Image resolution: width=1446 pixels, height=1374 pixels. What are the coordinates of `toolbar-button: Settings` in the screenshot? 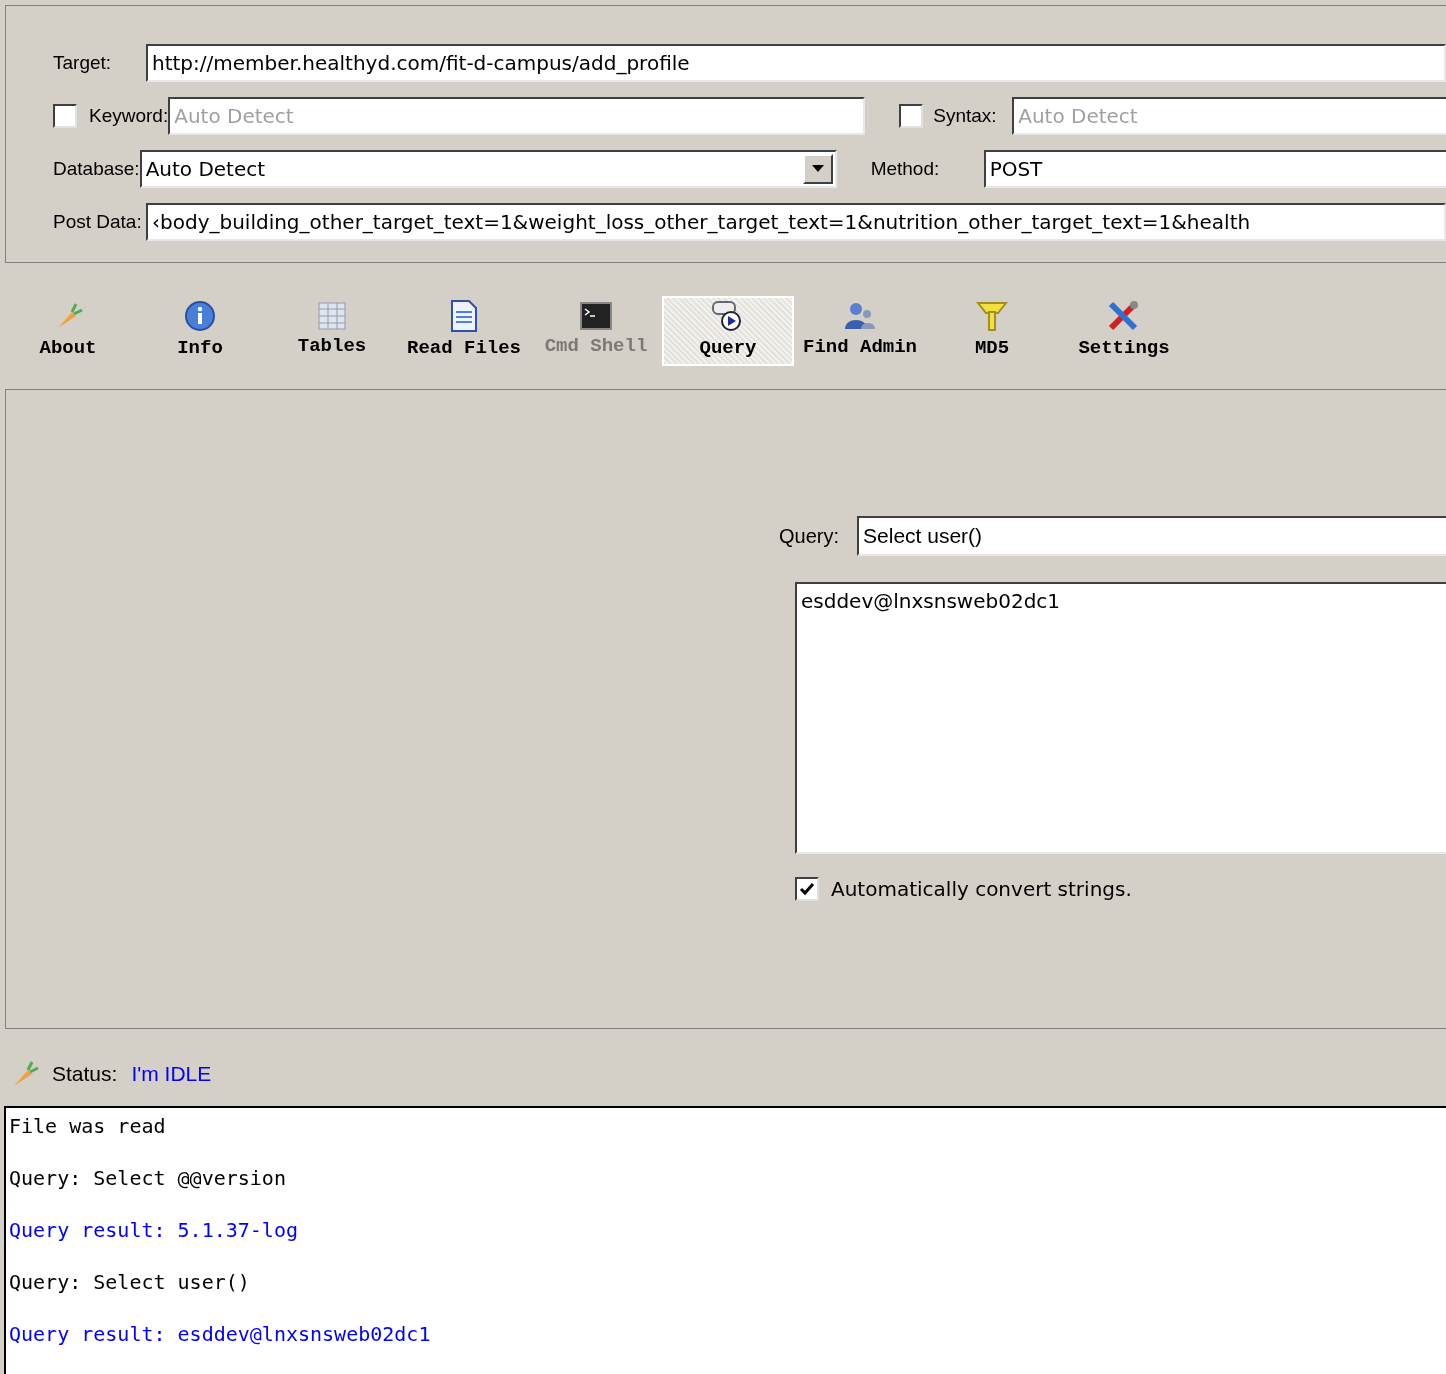 It's located at (1124, 331).